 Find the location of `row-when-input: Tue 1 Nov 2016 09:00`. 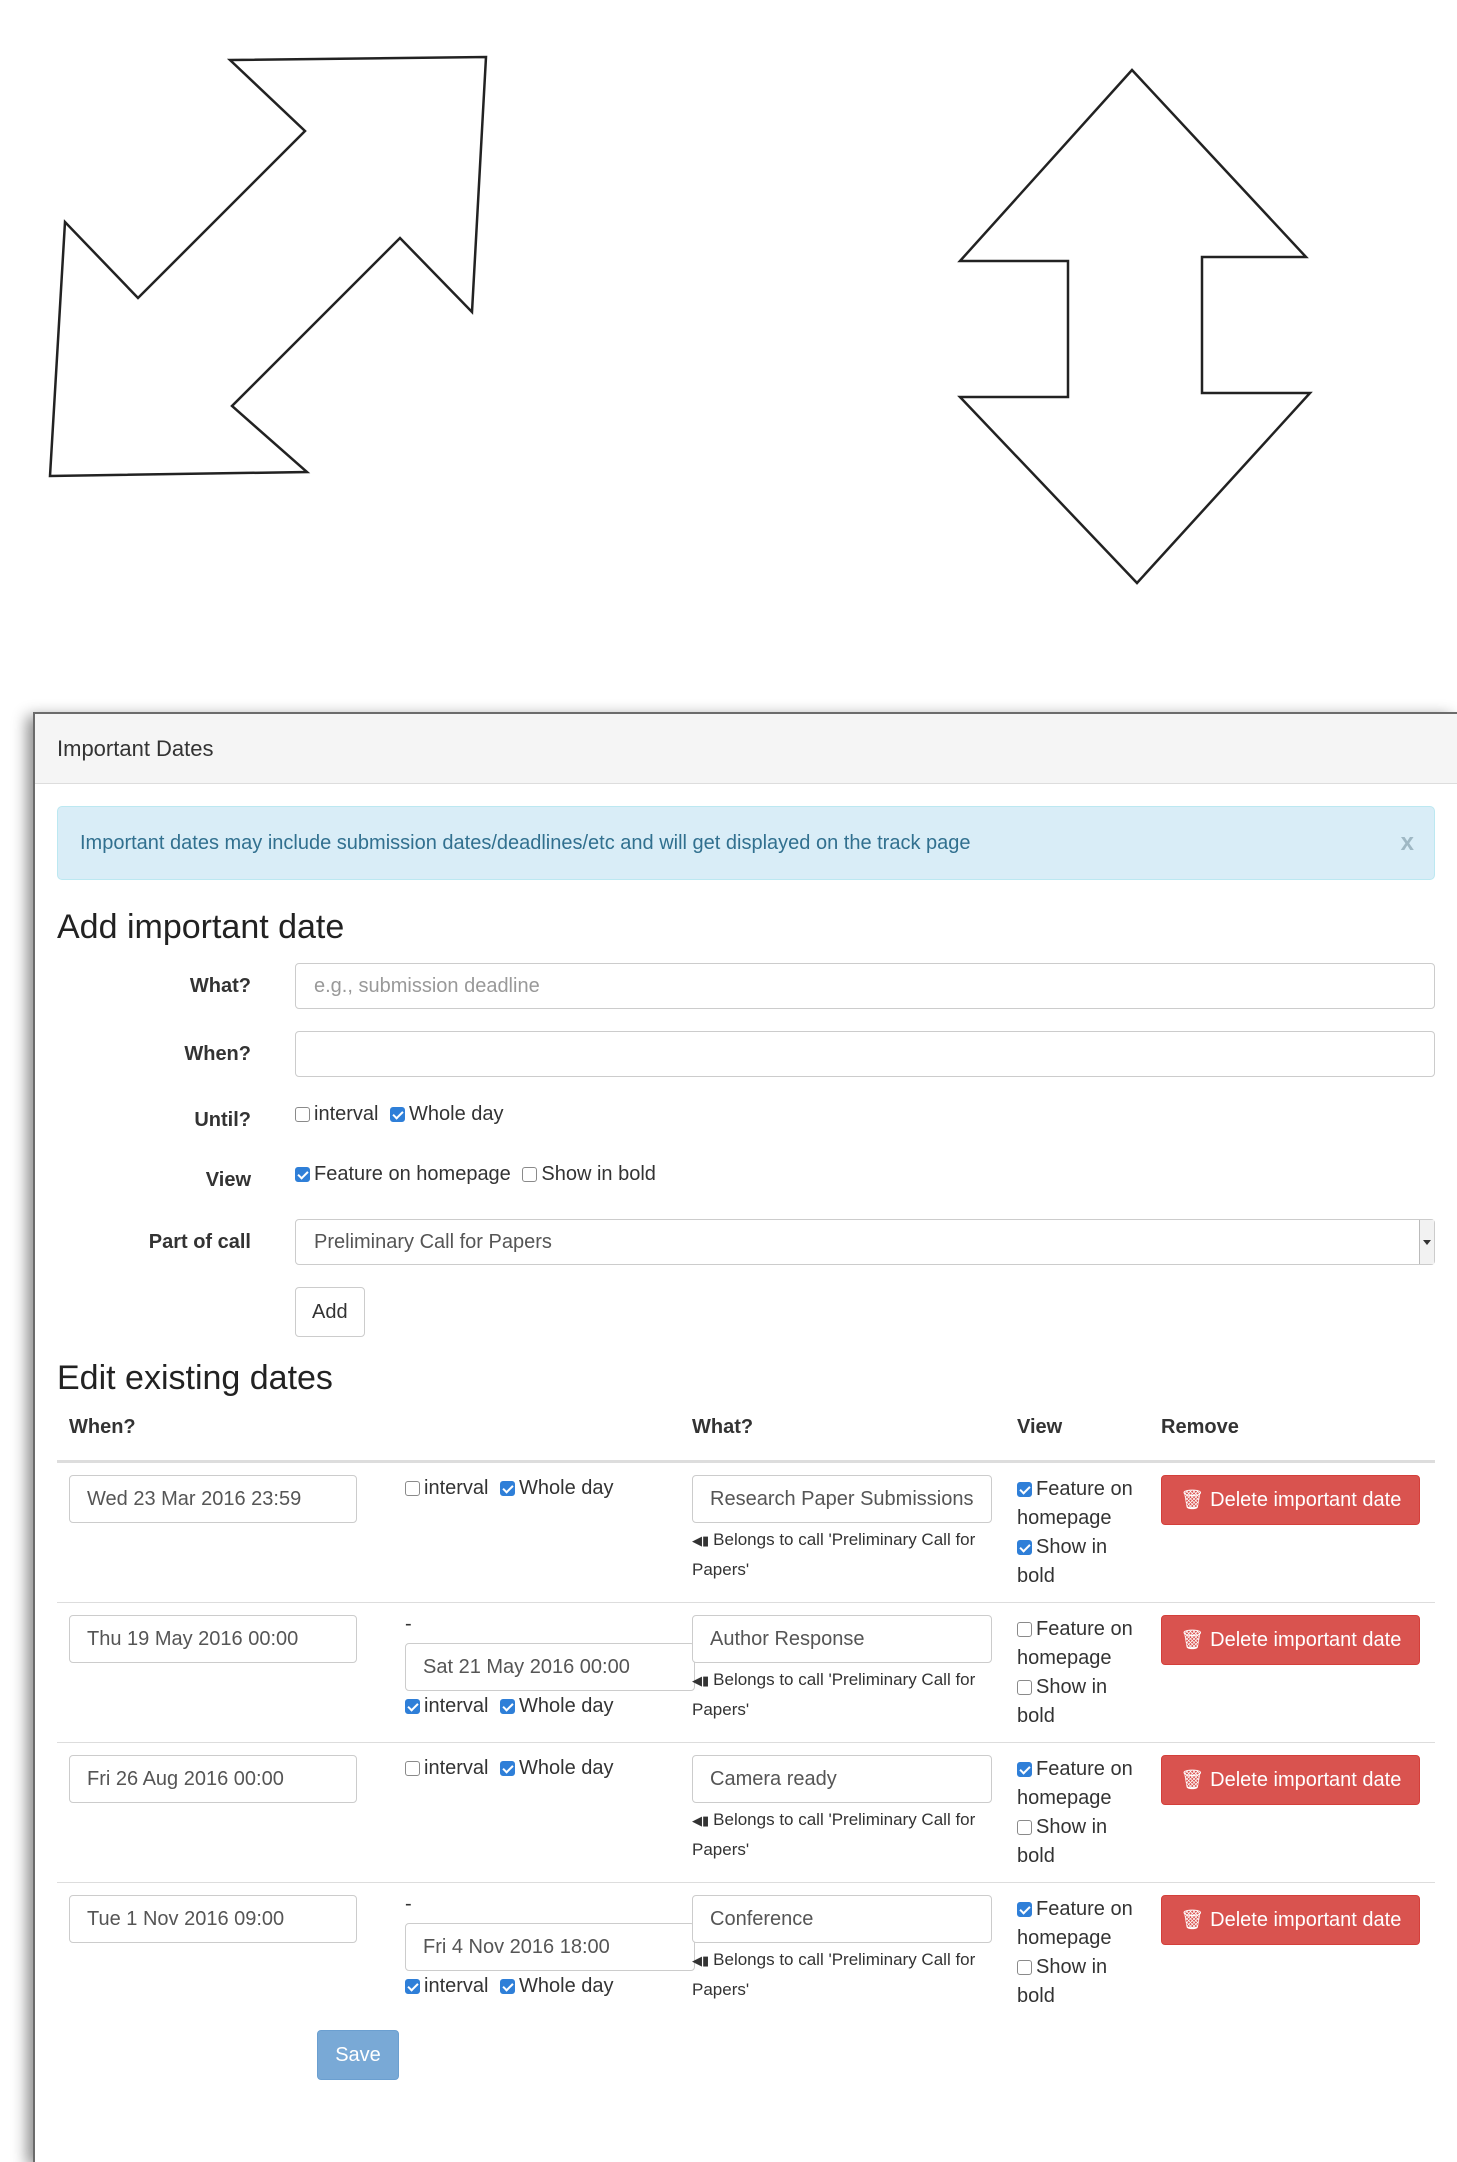

row-when-input: Tue 1 Nov 2016 09:00 is located at coordinates (213, 1919).